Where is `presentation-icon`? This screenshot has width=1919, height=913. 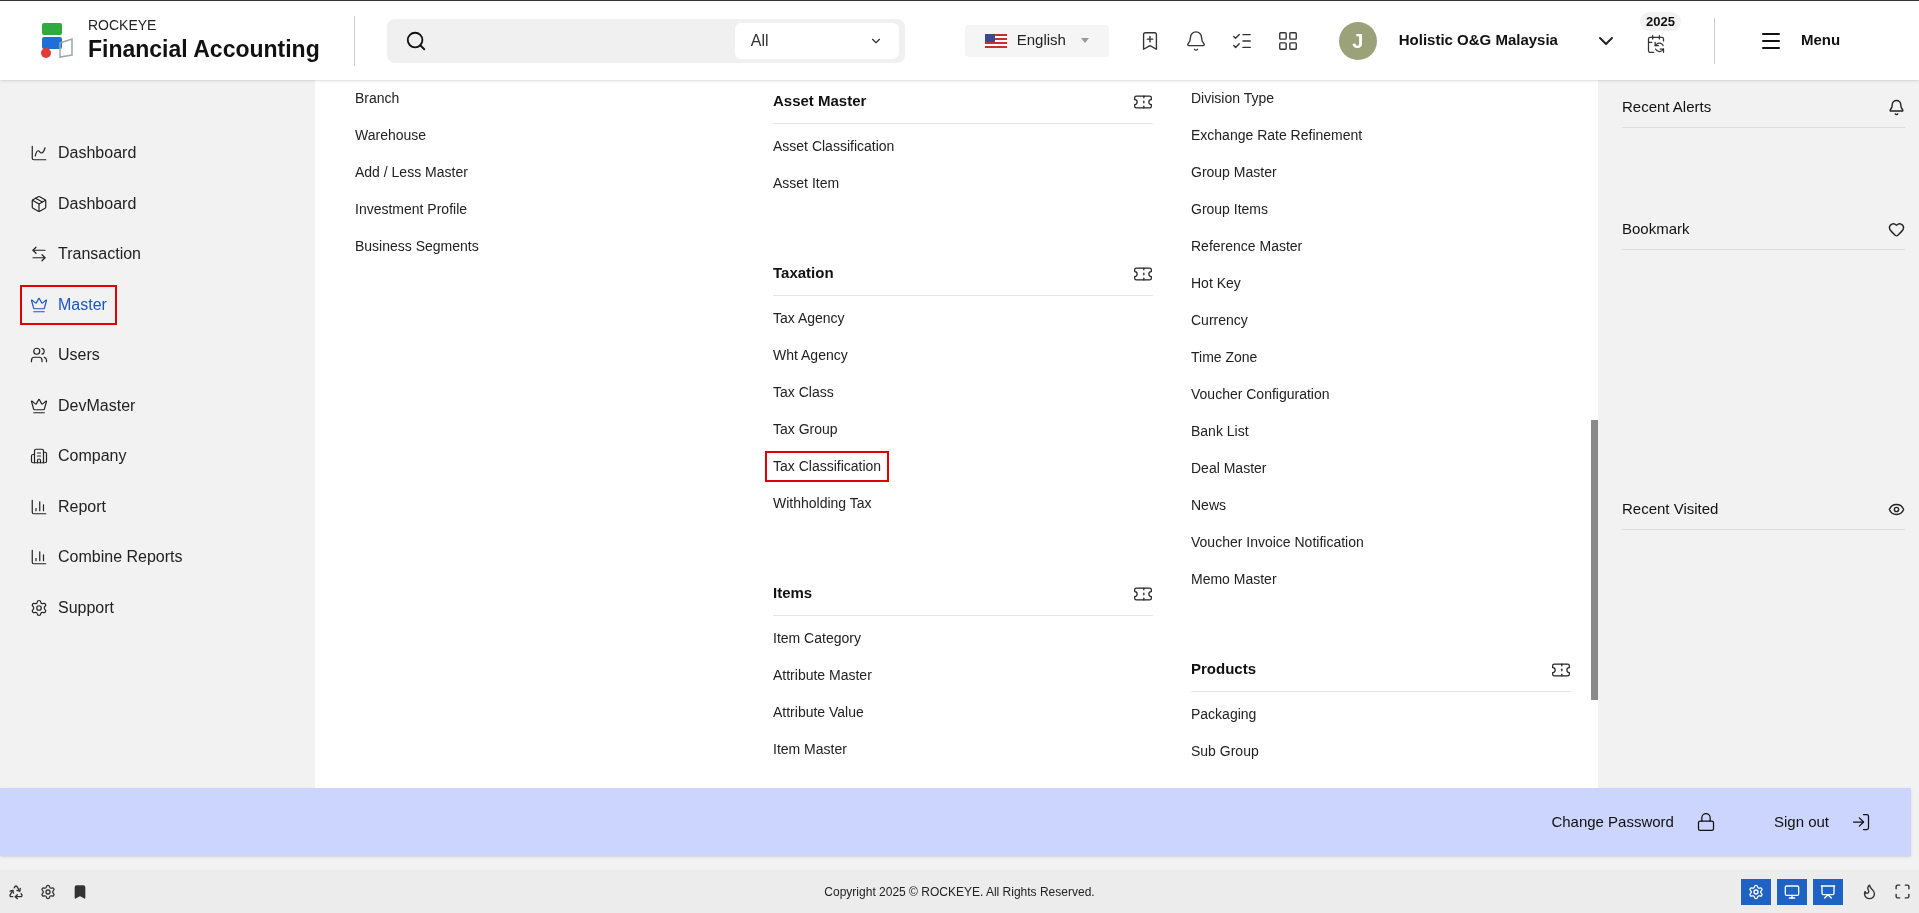 presentation-icon is located at coordinates (1828, 891).